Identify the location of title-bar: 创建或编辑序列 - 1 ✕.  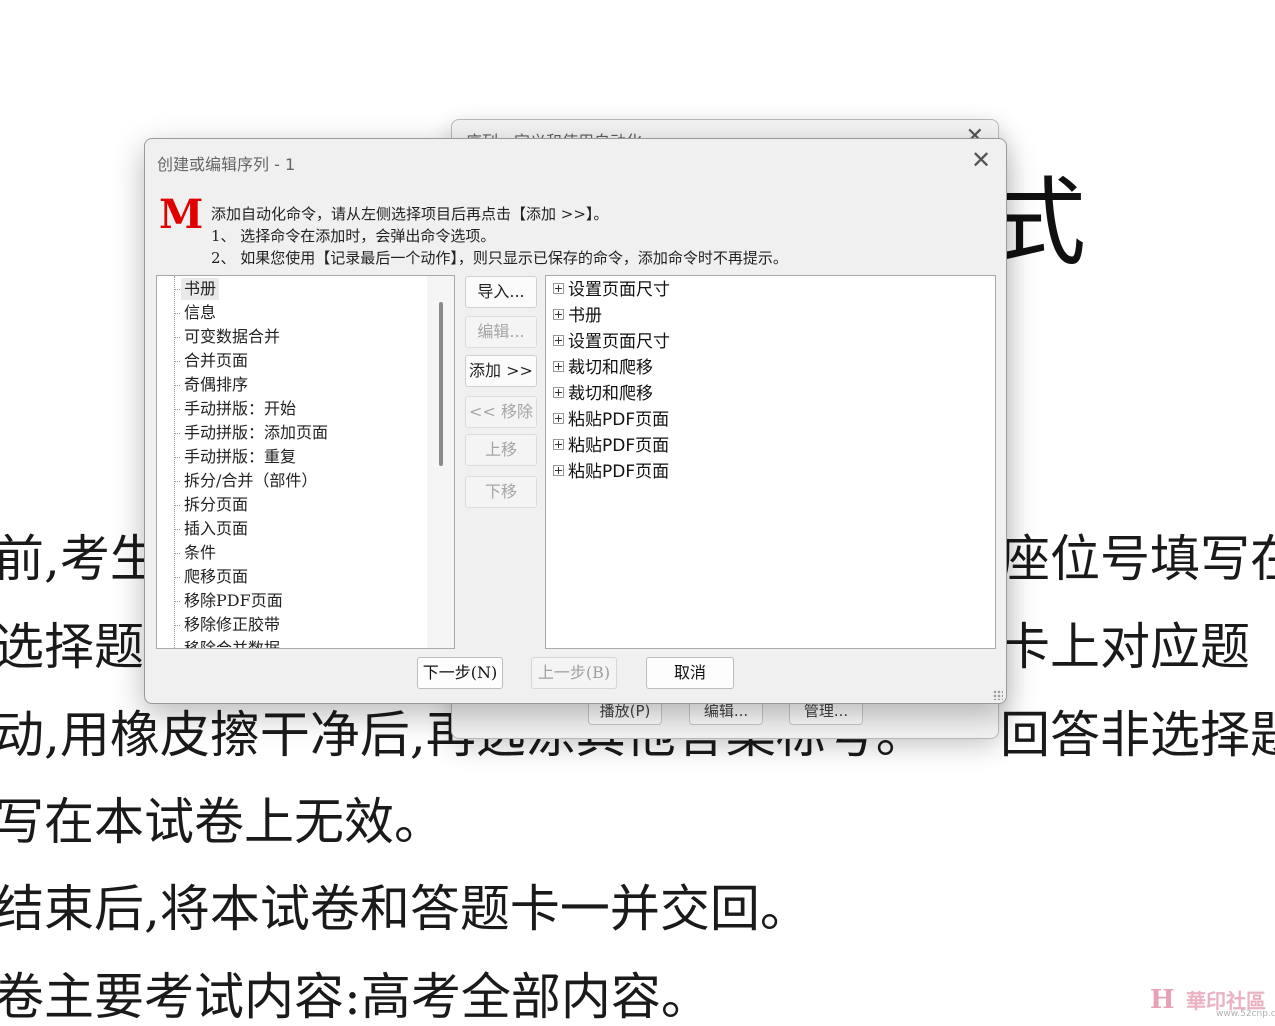
(575, 161).